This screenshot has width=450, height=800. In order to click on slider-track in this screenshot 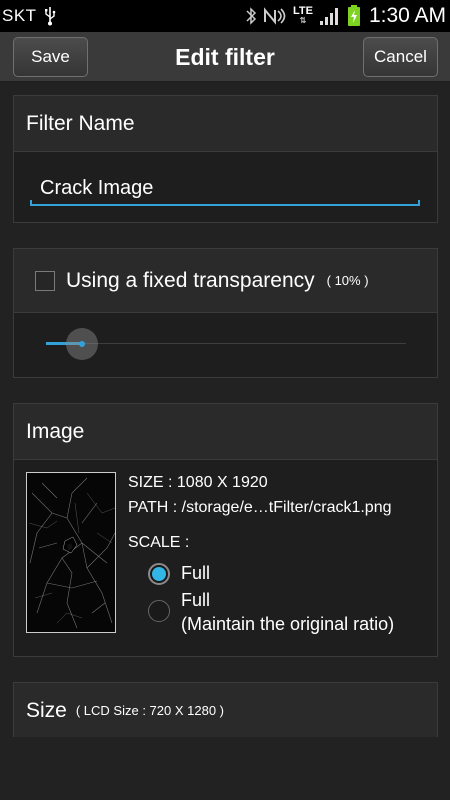, I will do `click(226, 343)`.